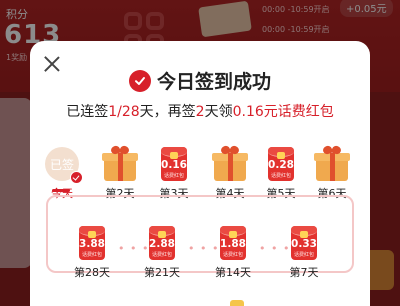 The image size is (400, 306). I want to click on red-packet-icon: 0.28 话费红包, so click(281, 164).